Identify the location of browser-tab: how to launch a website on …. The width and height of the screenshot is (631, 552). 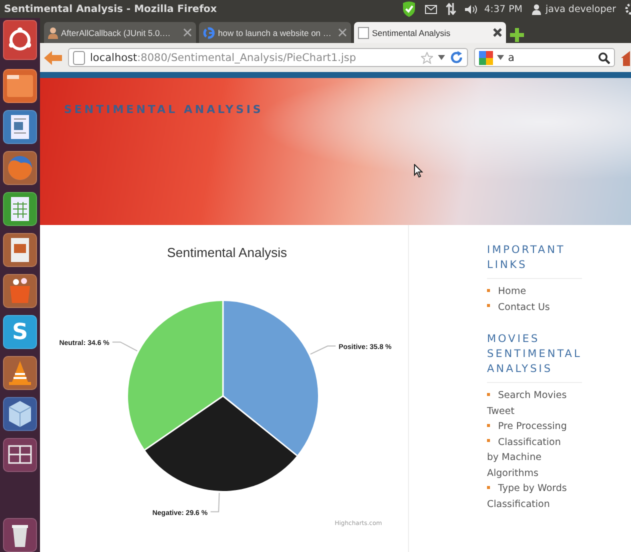
(275, 32).